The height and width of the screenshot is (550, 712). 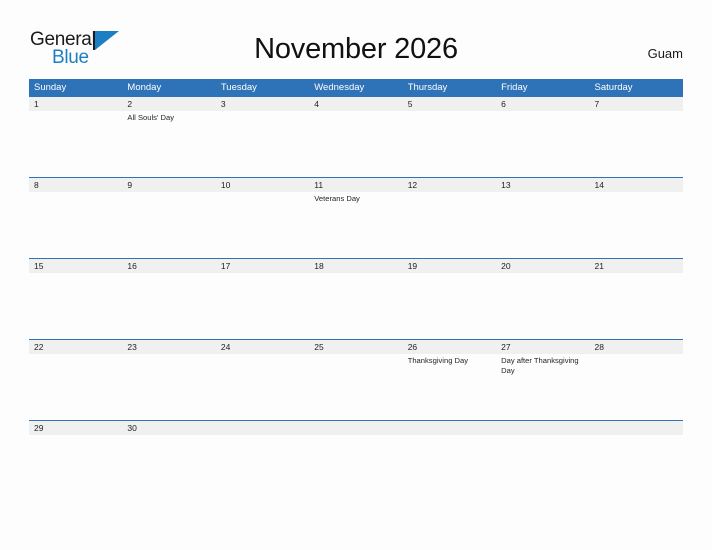 What do you see at coordinates (540, 365) in the screenshot?
I see `day-event: Day after Thanksgiving Day` at bounding box center [540, 365].